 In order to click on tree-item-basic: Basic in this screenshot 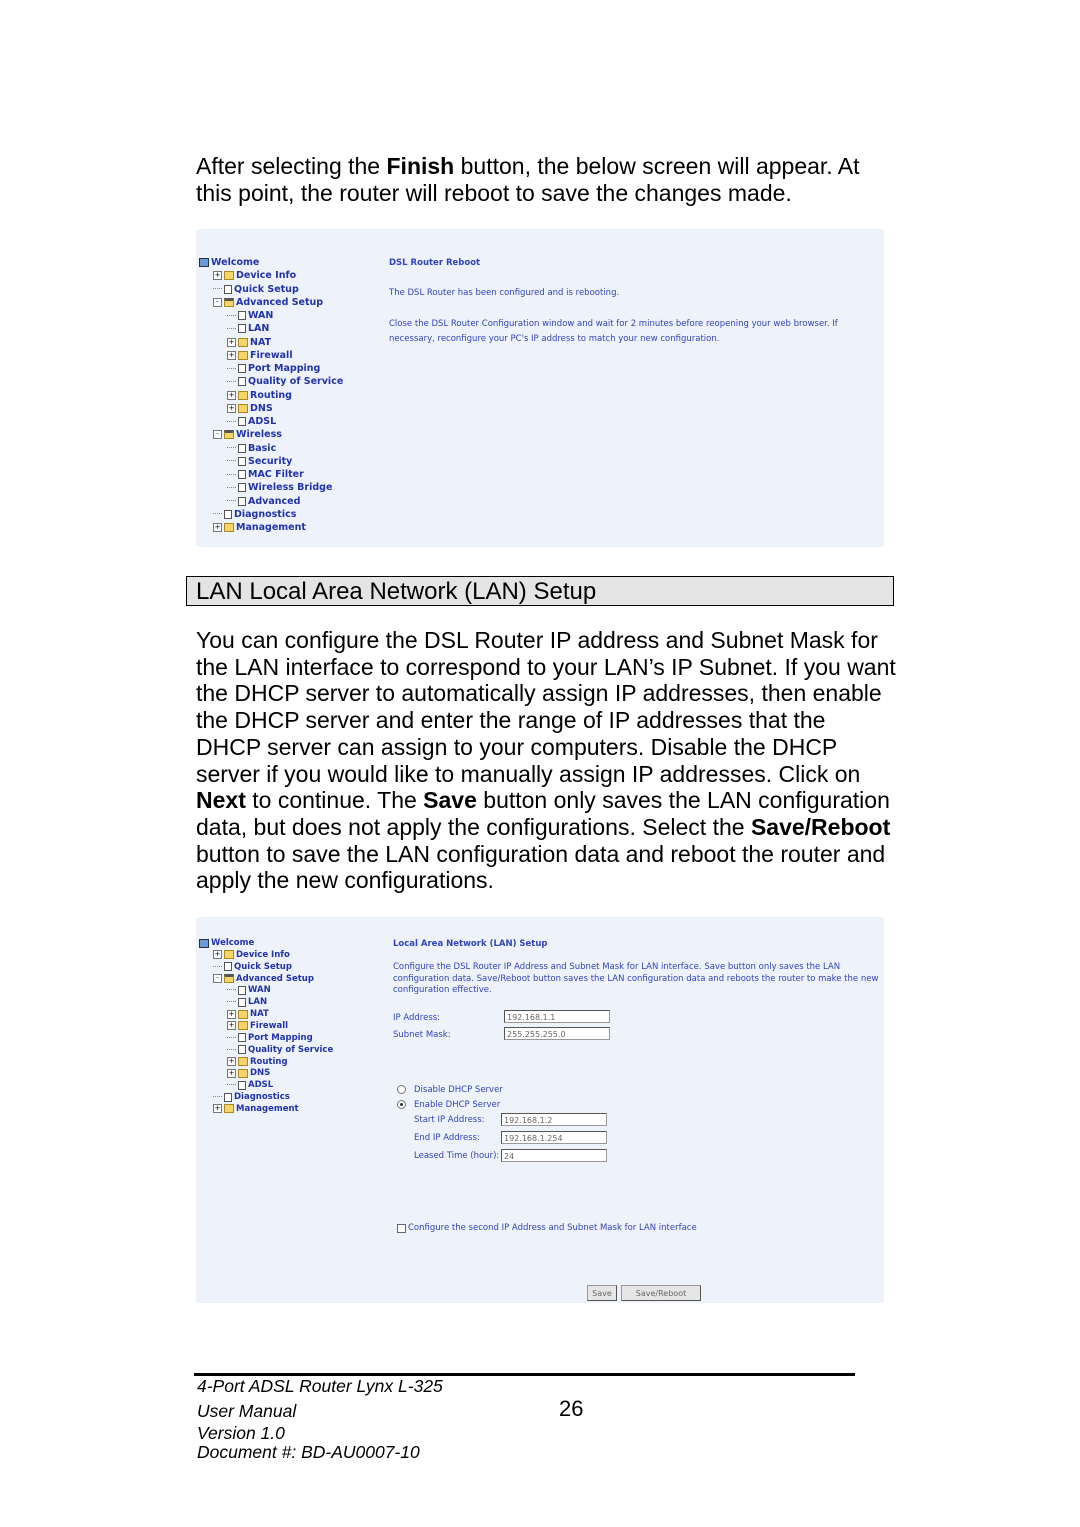, I will do `click(251, 448)`.